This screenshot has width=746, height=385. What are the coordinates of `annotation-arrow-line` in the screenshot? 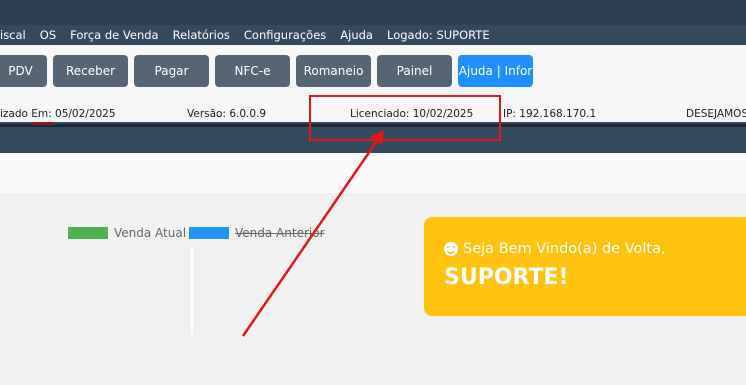 It's located at (312, 235).